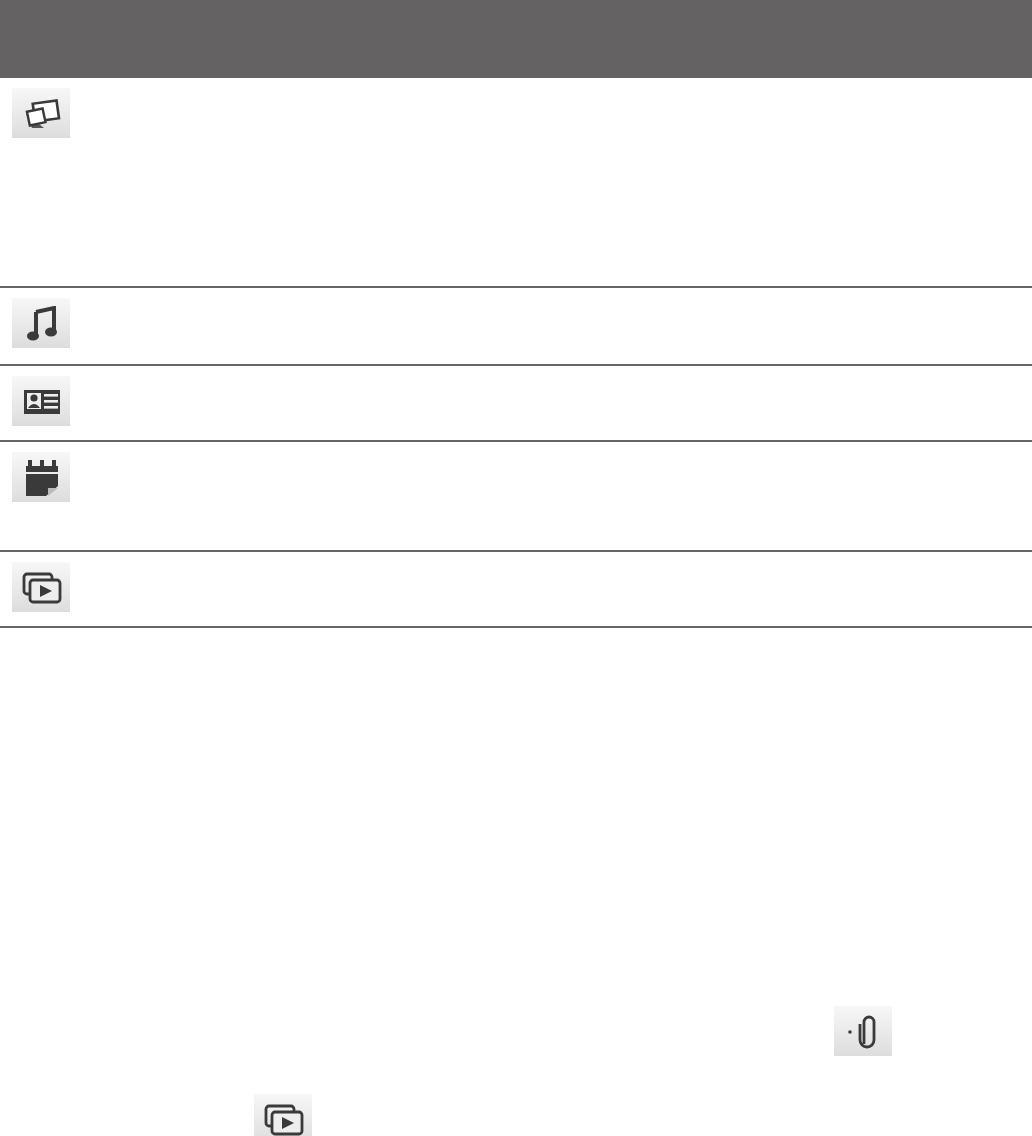 The image size is (1032, 1136). Describe the element at coordinates (41, 323) in the screenshot. I see `music-note-icon` at that location.